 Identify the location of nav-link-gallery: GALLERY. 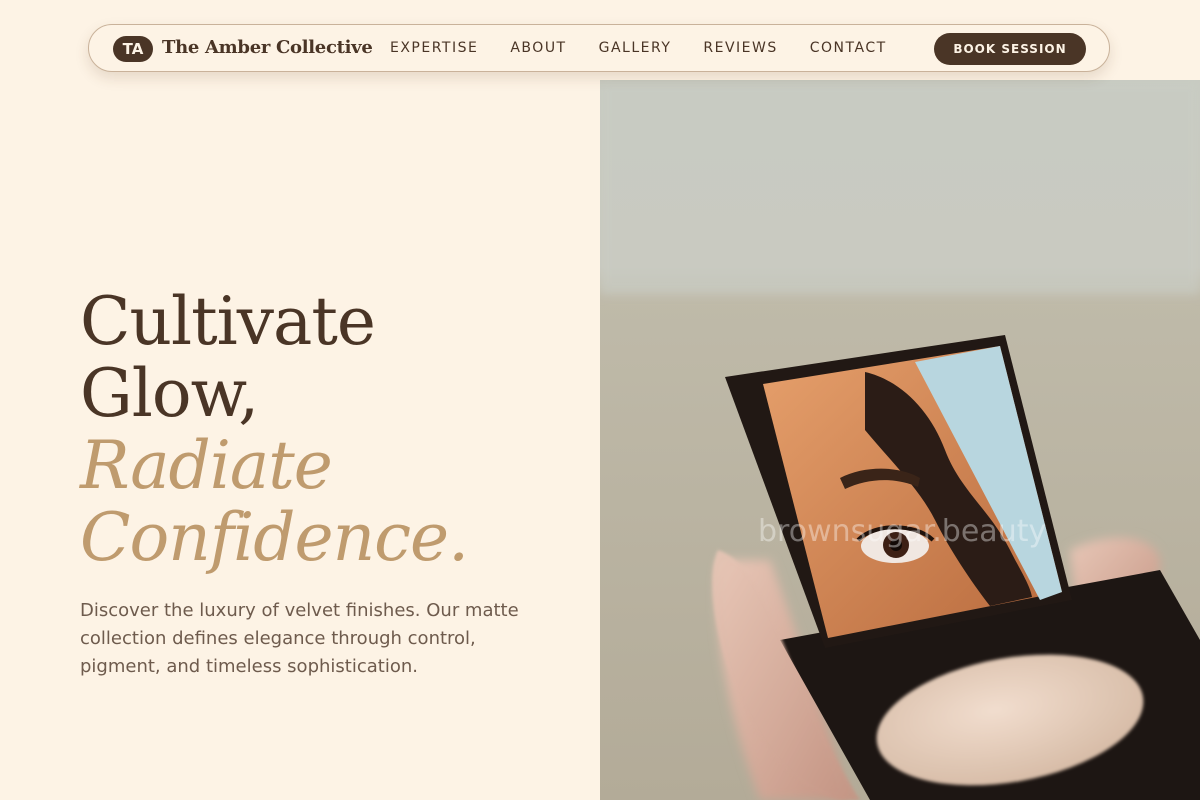
(635, 48).